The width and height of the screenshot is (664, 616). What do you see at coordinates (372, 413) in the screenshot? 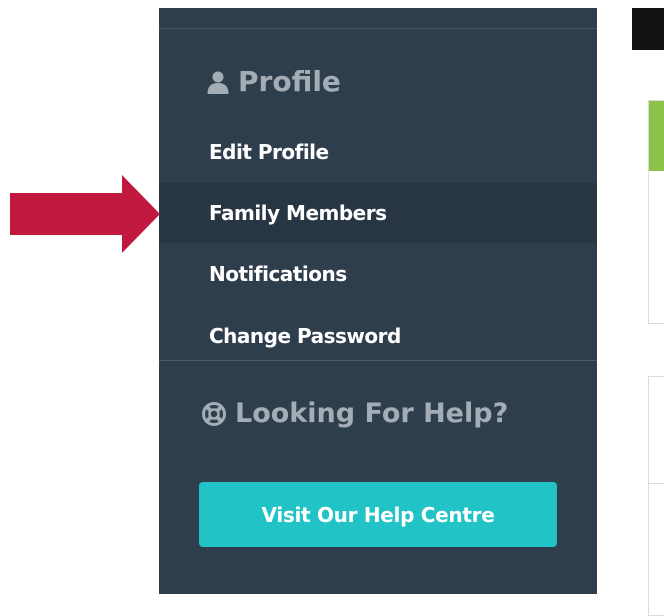
I see `help-section-label: Looking For Help?` at bounding box center [372, 413].